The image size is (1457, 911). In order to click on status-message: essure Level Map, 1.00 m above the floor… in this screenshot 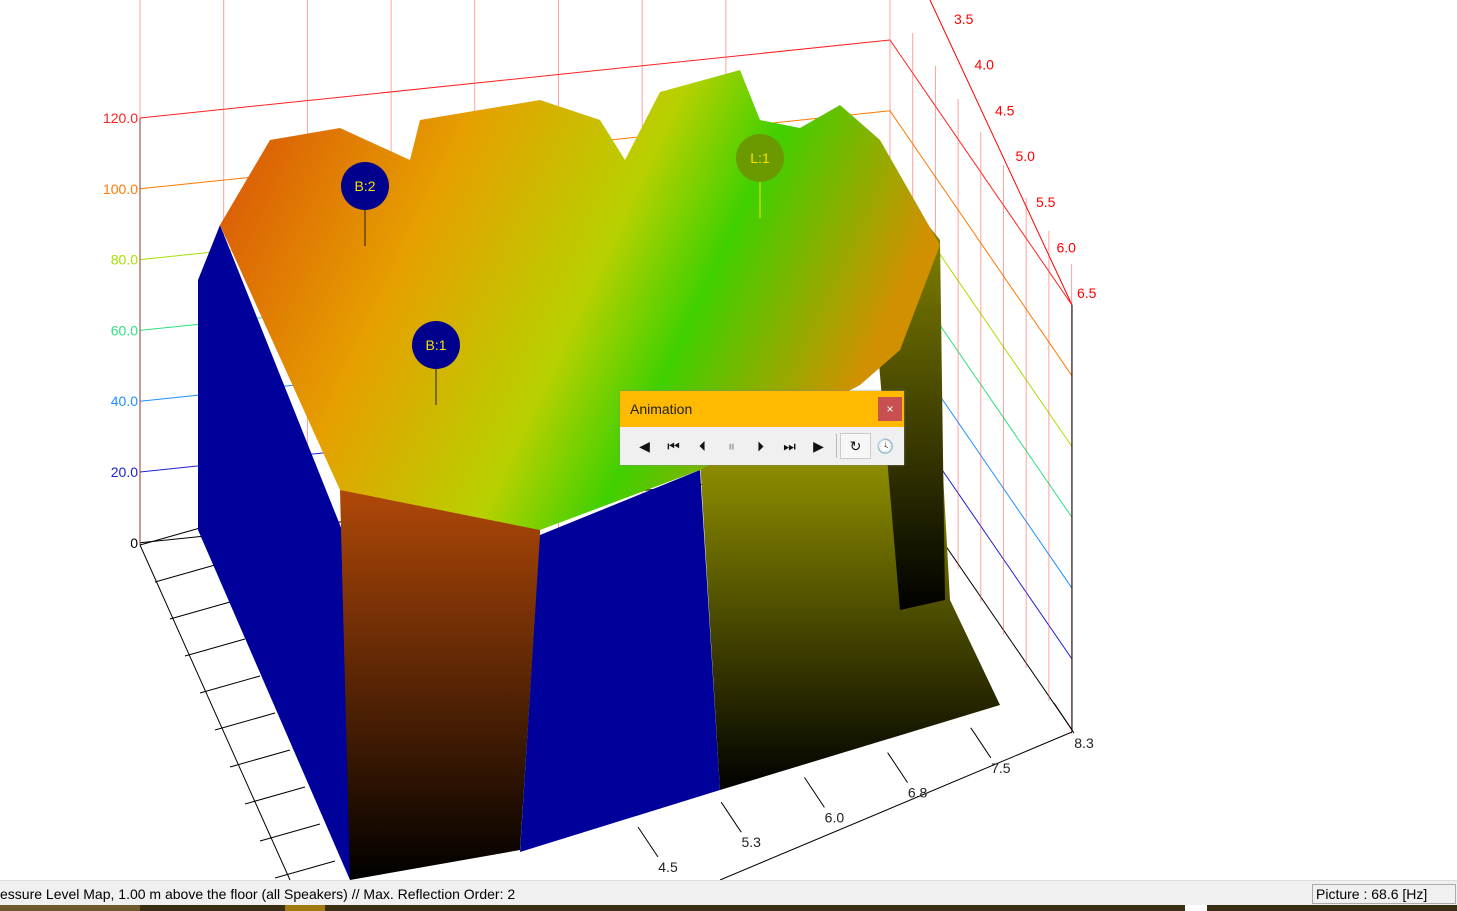, I will do `click(258, 894)`.